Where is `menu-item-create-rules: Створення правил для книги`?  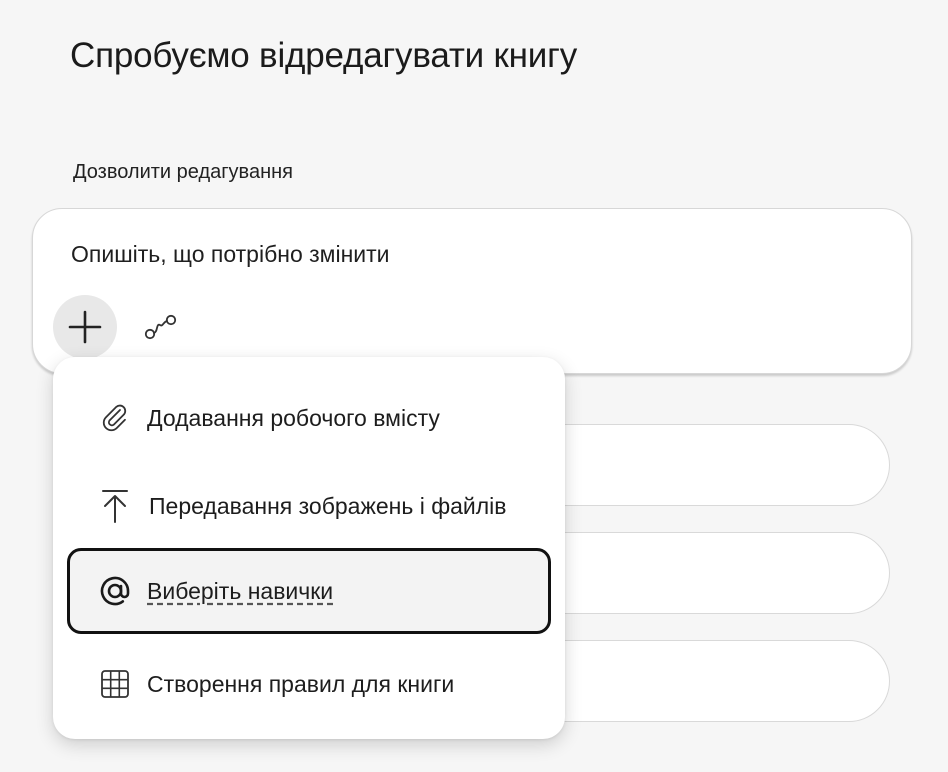
menu-item-create-rules: Створення правил для книги is located at coordinates (309, 684).